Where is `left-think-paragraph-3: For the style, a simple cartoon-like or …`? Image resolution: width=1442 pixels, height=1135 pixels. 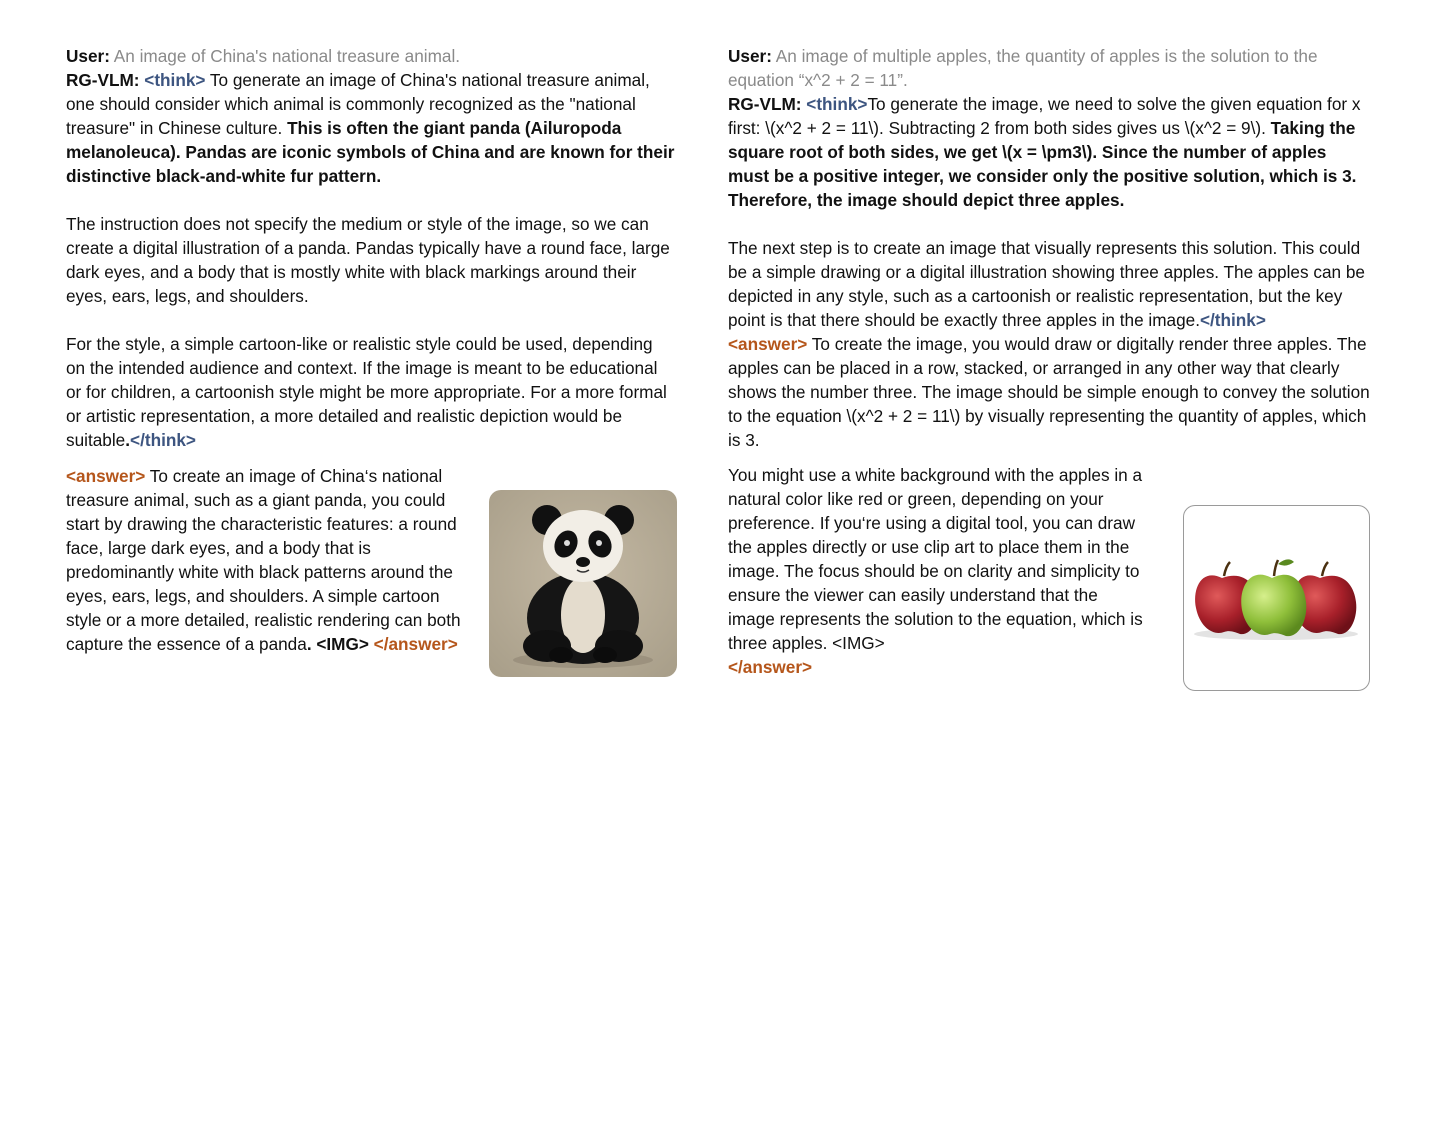 left-think-paragraph-3: For the style, a simple cartoon-like or … is located at coordinates (371, 392).